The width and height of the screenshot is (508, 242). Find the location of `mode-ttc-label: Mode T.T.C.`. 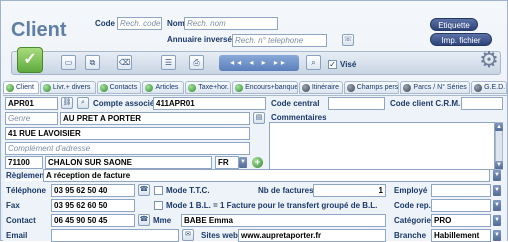

mode-ttc-label: Mode T.T.C. is located at coordinates (188, 190).